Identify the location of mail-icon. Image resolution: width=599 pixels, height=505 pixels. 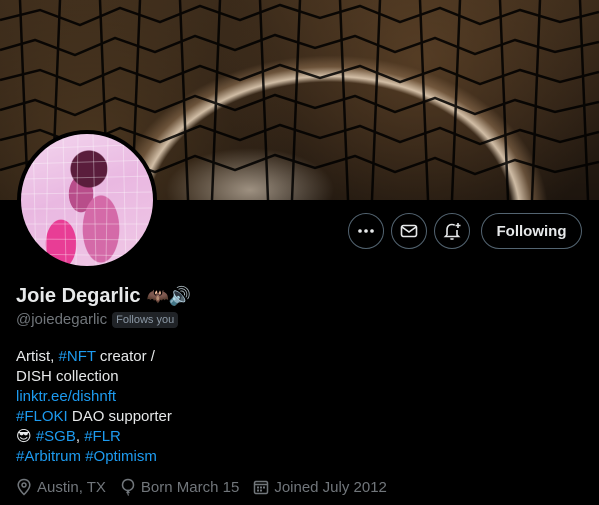
(409, 231).